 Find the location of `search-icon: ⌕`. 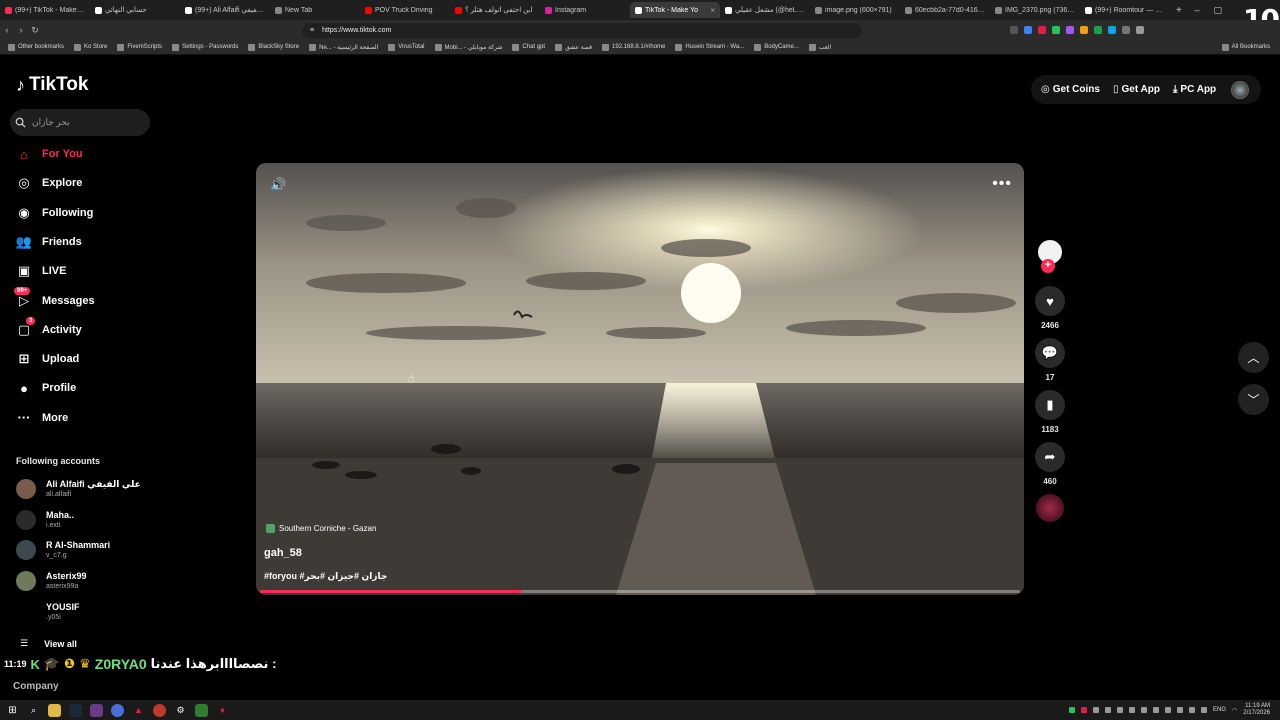

search-icon: ⌕ is located at coordinates (33, 710).